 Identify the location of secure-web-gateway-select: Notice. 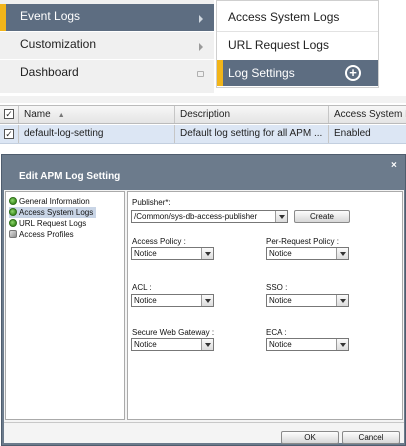
(172, 344).